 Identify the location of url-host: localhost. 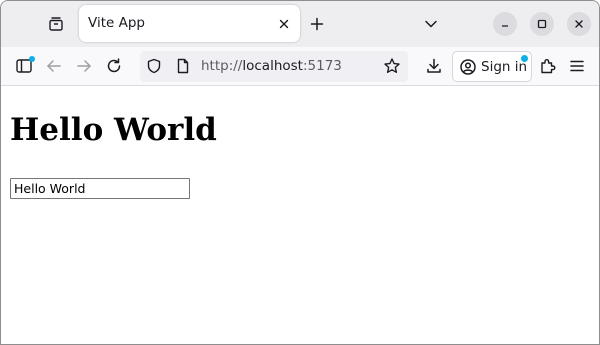
(272, 66).